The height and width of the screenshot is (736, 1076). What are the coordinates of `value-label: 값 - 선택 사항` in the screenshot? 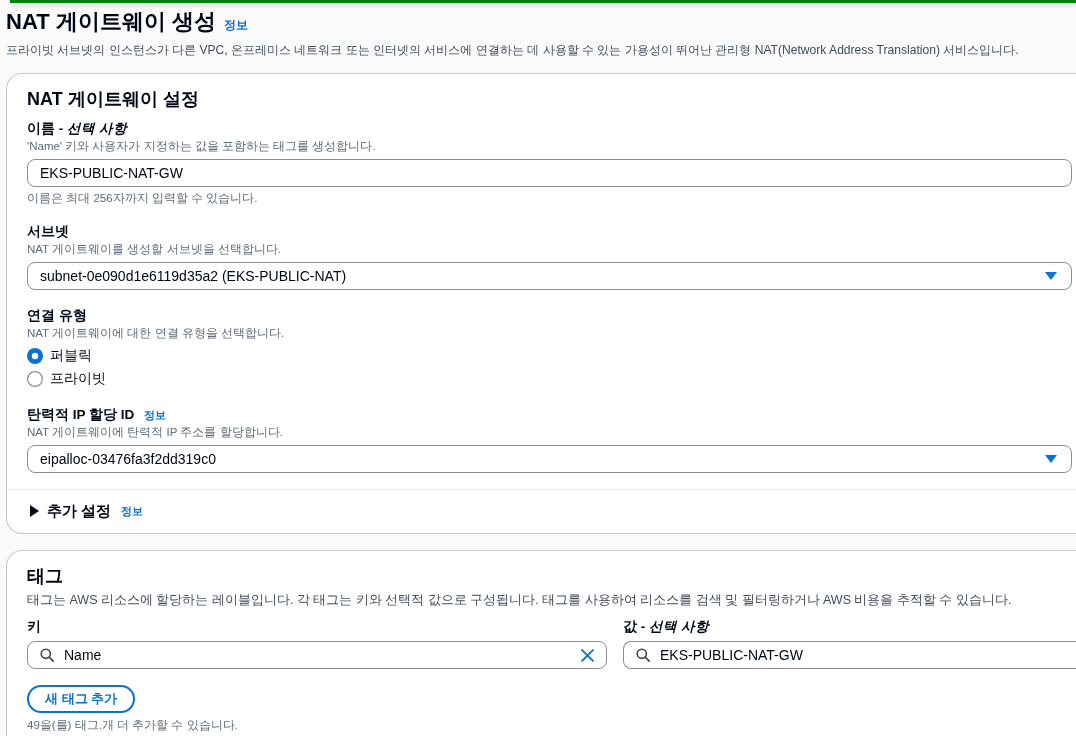 It's located at (667, 627).